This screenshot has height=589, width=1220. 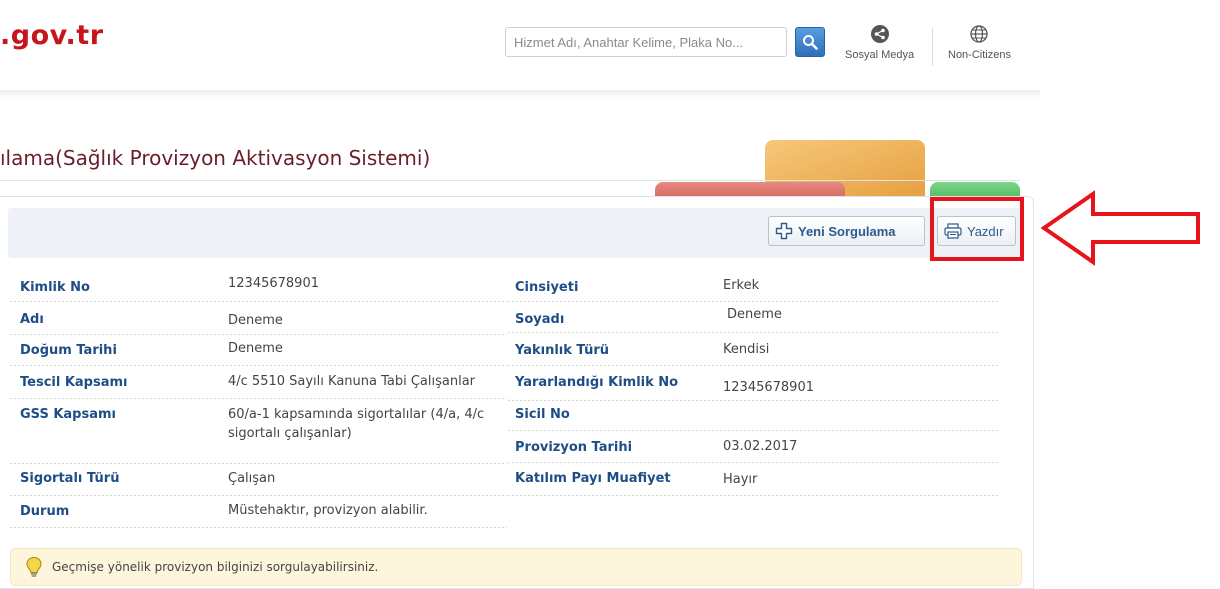 I want to click on plus-icon, so click(x=784, y=231).